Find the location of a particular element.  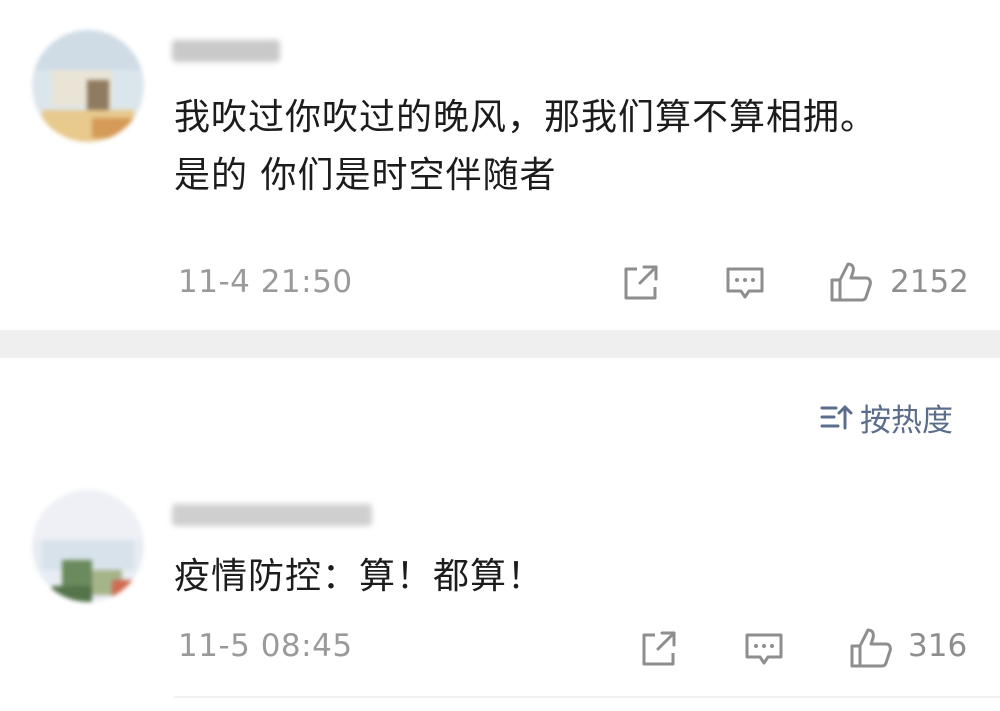

sort-label: 按热度 is located at coordinates (906, 420).